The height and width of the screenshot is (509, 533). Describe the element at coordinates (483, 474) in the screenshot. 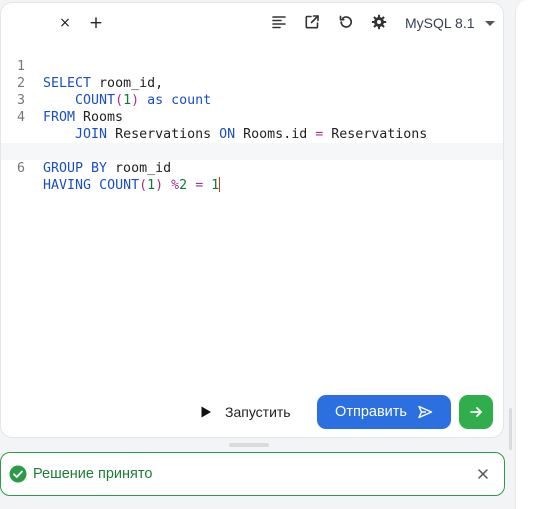

I see `close-icon` at that location.